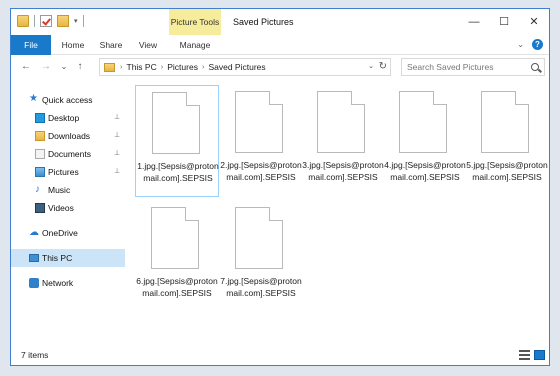 This screenshot has width=560, height=376. I want to click on file-item: 4.jpg.[Sepsis@protonmail.com].SEPSIS, so click(425, 141).